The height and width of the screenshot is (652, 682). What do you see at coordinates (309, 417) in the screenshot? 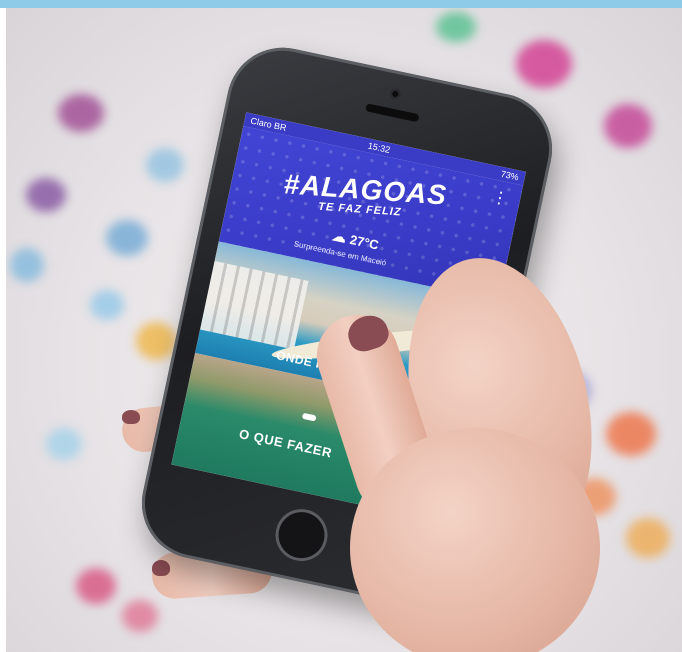
I see `boat` at bounding box center [309, 417].